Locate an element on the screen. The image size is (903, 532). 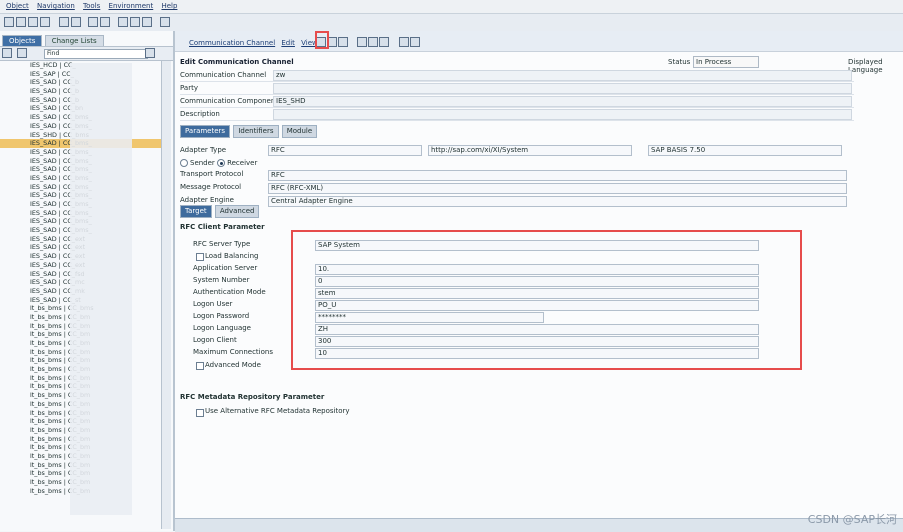
description-value is located at coordinates (562, 114).